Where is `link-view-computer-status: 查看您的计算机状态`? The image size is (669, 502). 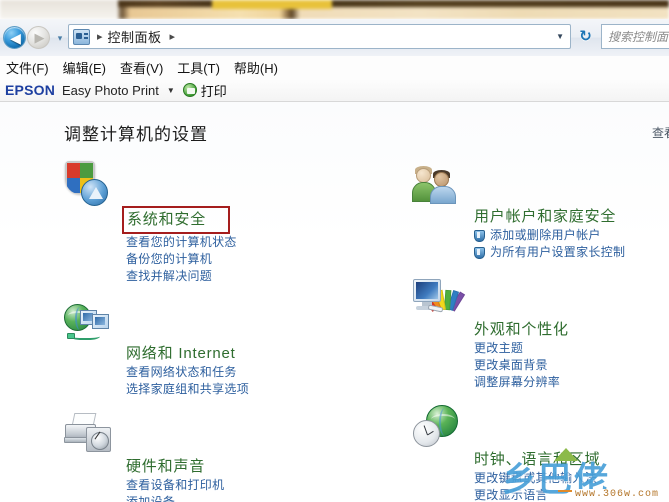
link-view-computer-status: 查看您的计算机状态 is located at coordinates (260, 242).